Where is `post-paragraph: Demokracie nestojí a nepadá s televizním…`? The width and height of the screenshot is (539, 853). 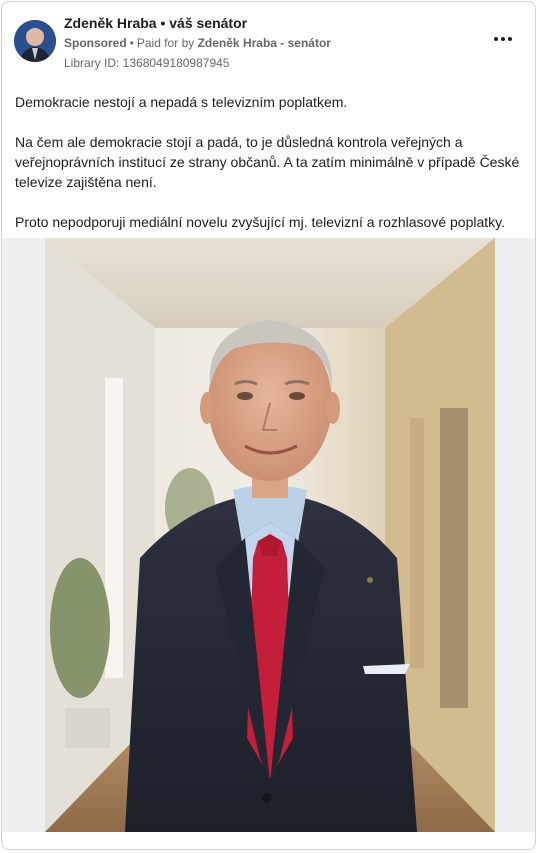 post-paragraph: Demokracie nestojí a nepadá s televizním… is located at coordinates (181, 102).